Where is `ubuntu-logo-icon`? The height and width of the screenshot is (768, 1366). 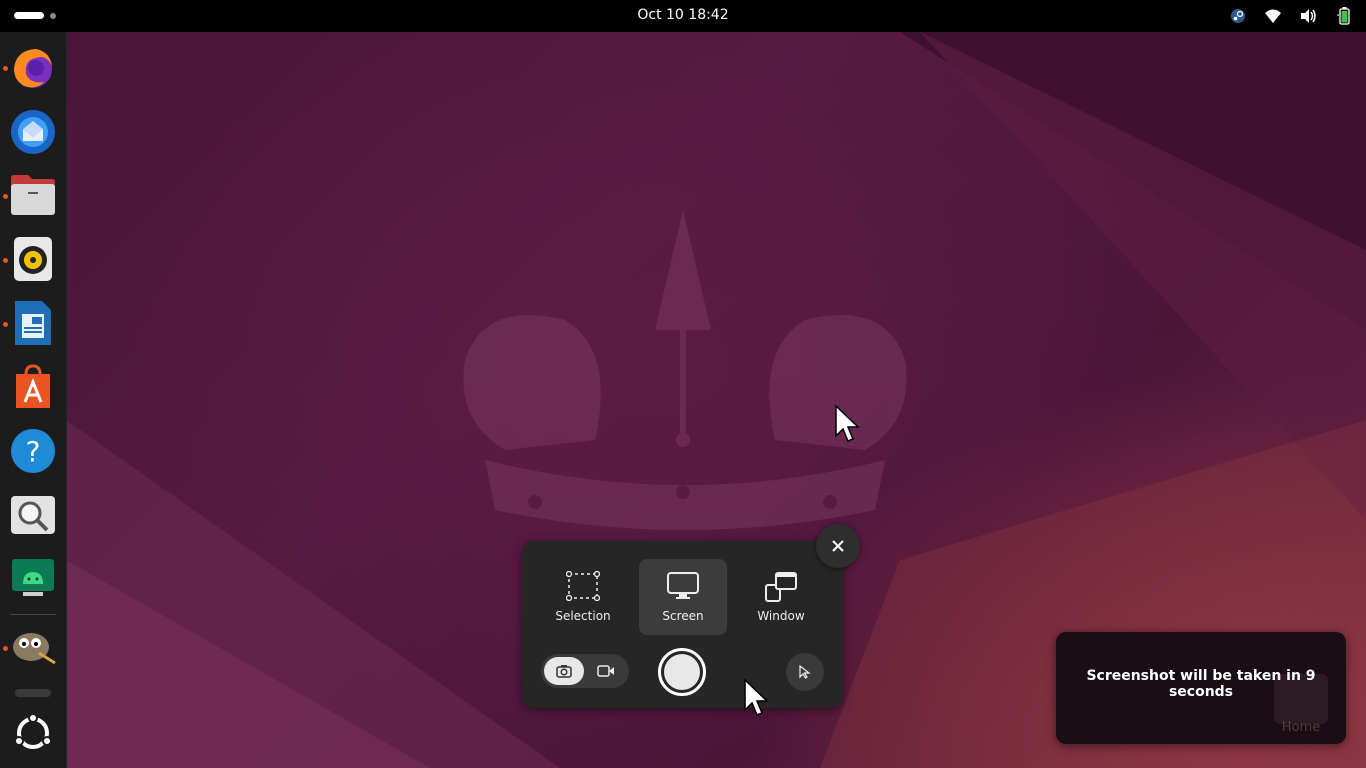 ubuntu-logo-icon is located at coordinates (33, 731).